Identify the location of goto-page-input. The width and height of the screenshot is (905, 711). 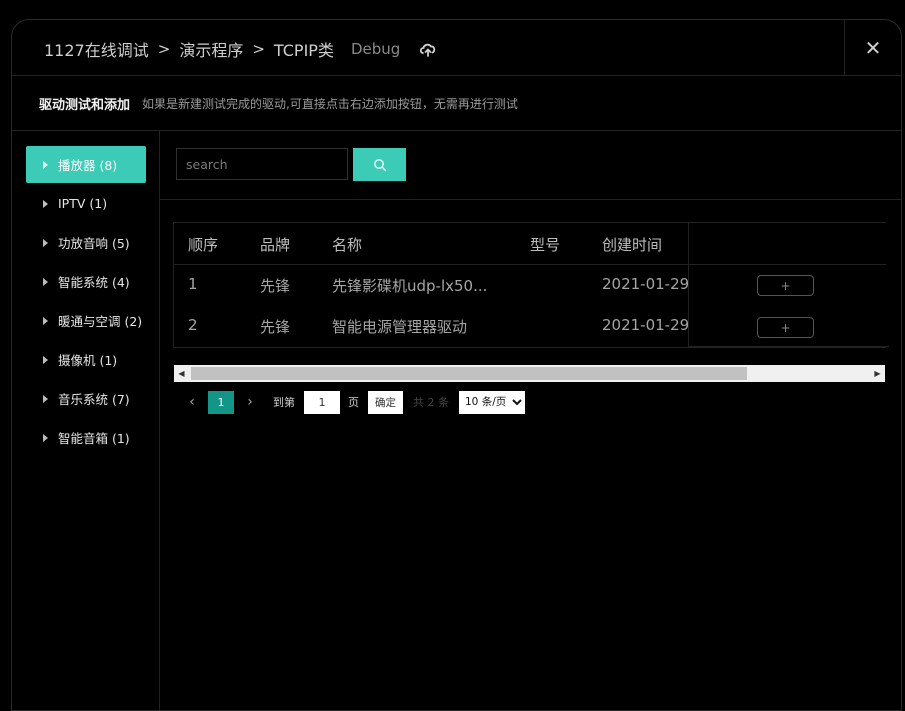
(322, 402).